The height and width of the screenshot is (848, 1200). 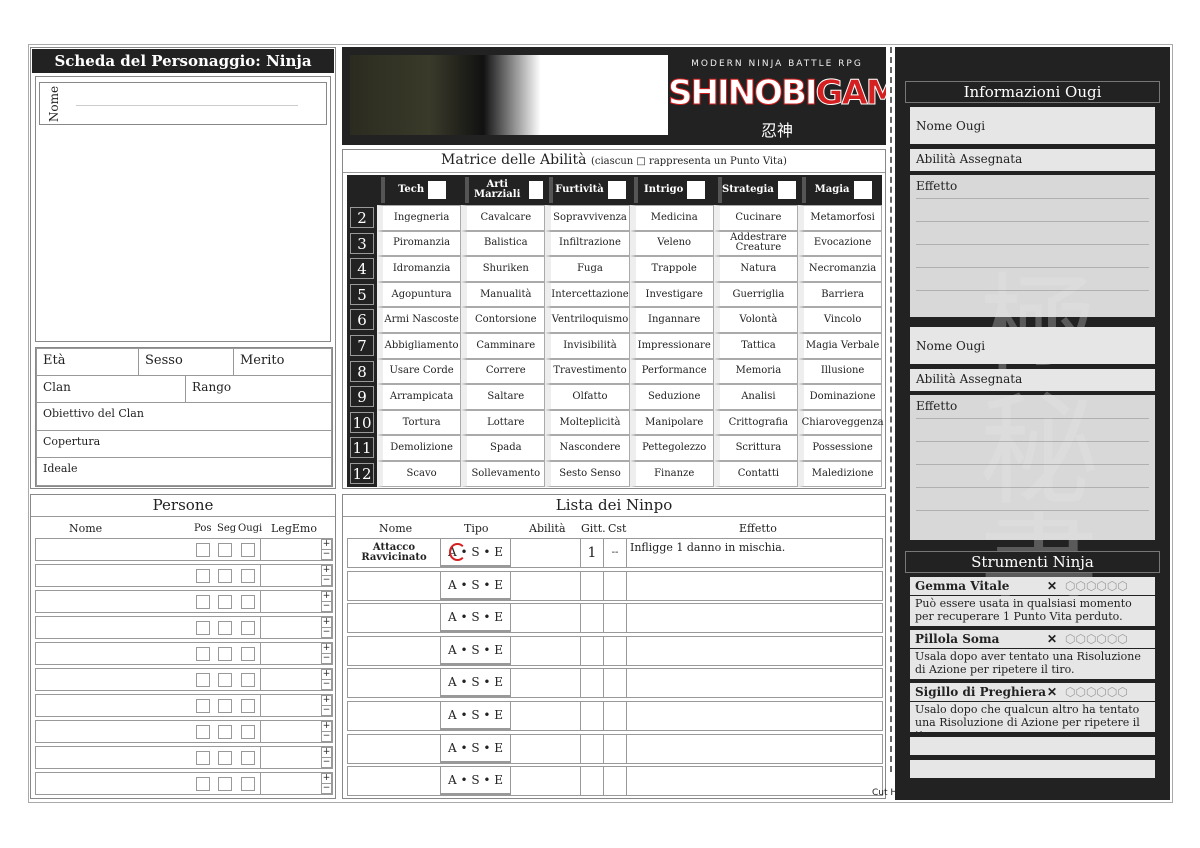 I want to click on skill-cell: Medicina, so click(x=671, y=218).